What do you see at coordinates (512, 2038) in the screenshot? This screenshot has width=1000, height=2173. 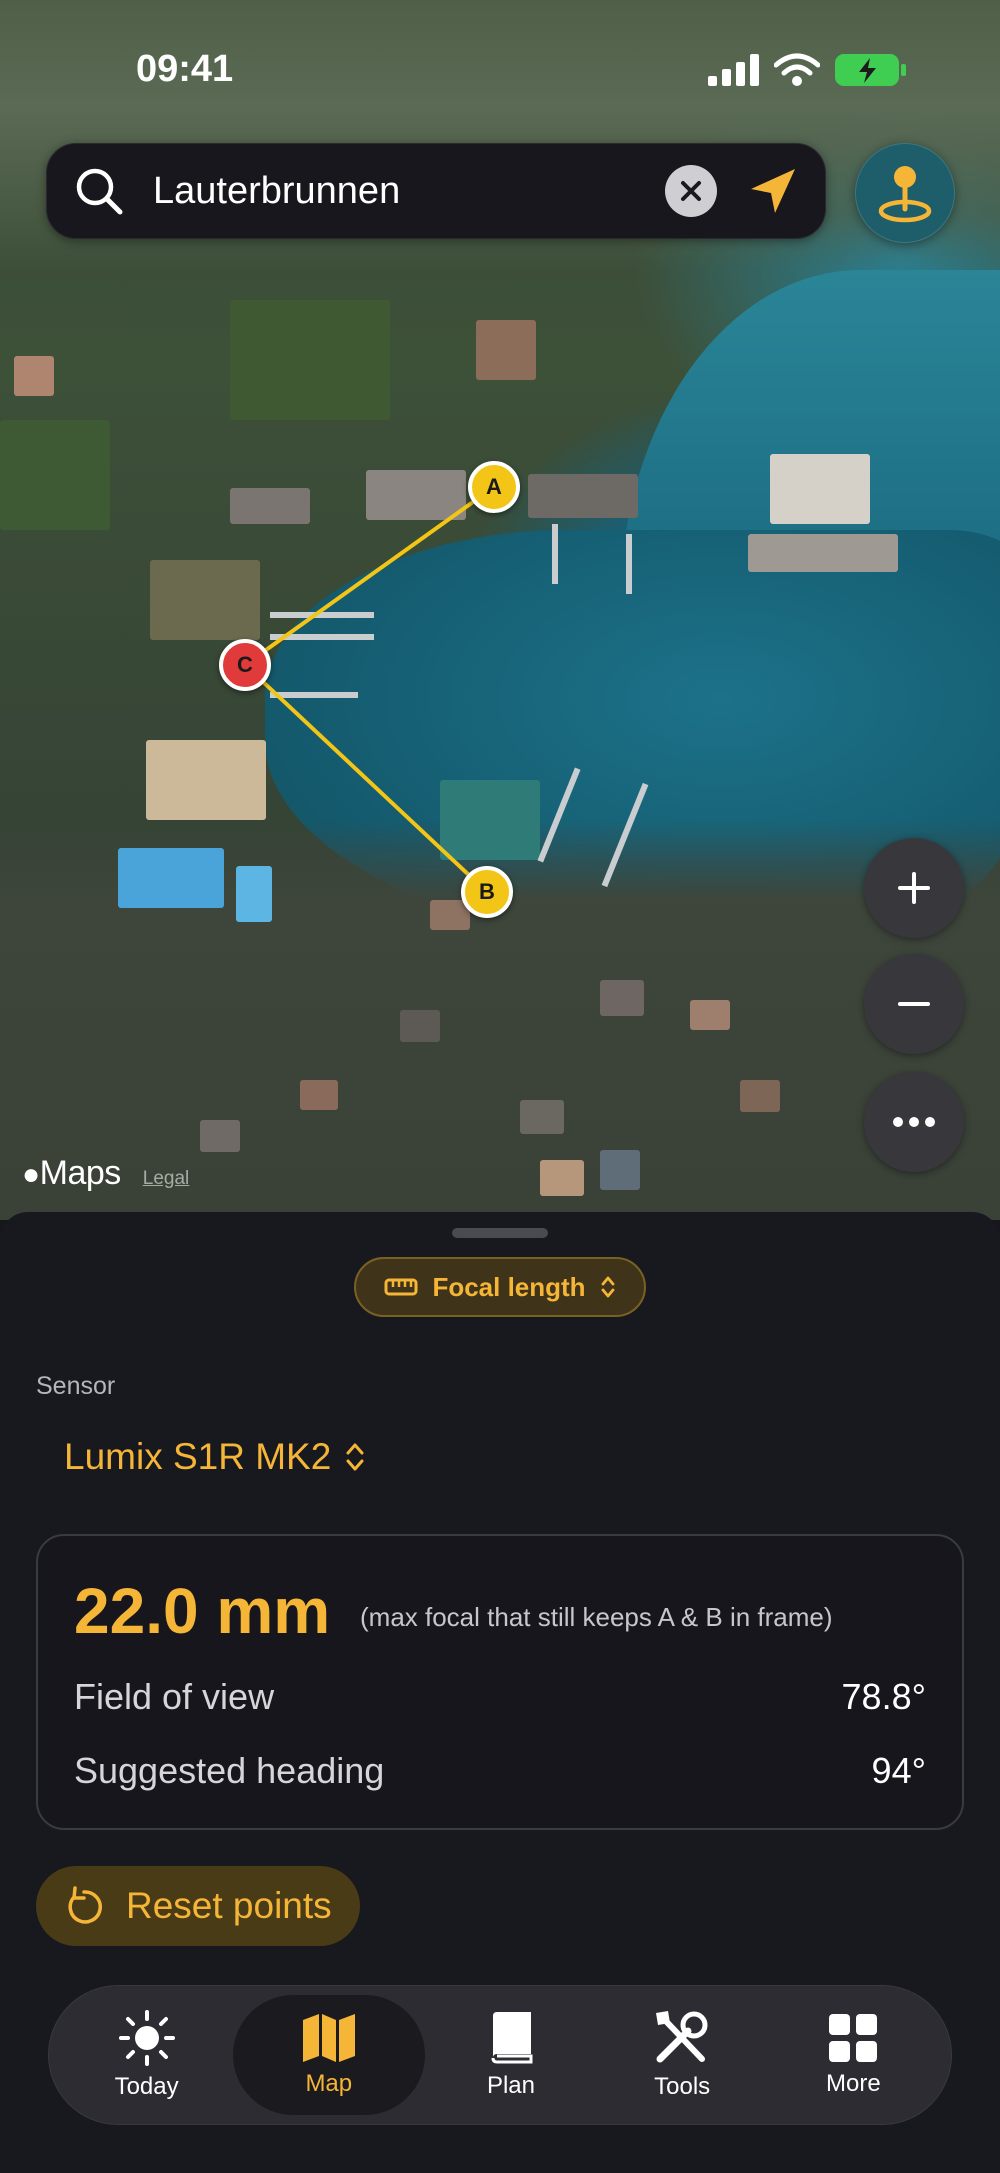 I see `book-icon` at bounding box center [512, 2038].